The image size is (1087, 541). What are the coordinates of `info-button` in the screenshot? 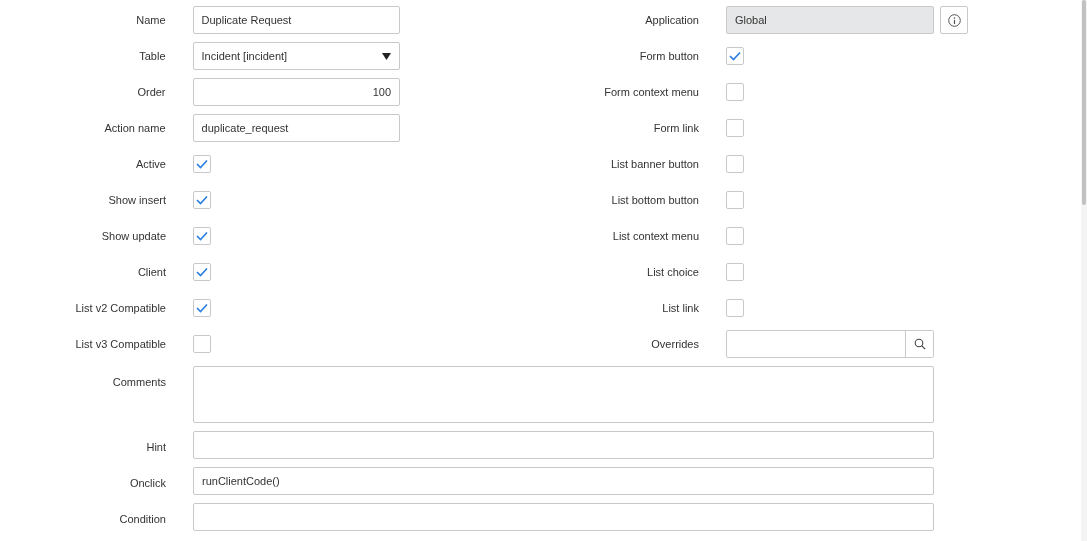 It's located at (954, 20).